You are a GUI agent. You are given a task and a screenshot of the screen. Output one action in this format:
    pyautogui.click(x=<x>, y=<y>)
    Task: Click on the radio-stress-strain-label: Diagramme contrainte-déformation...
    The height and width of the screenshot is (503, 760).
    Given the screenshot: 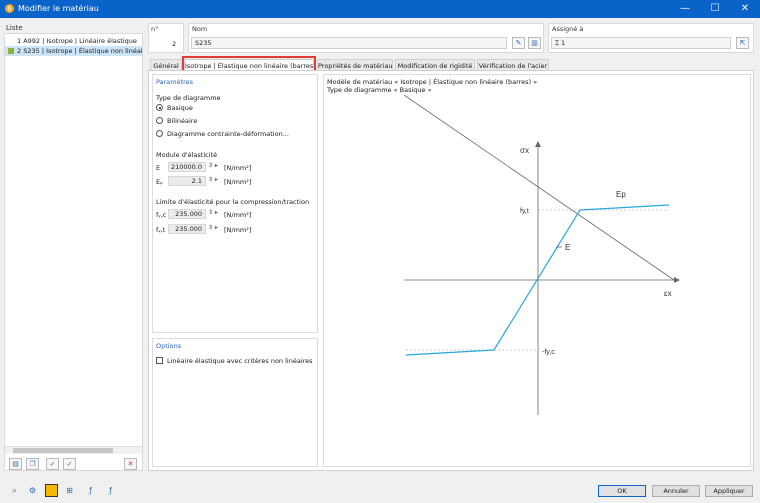 What is the action you would take?
    pyautogui.click(x=228, y=134)
    